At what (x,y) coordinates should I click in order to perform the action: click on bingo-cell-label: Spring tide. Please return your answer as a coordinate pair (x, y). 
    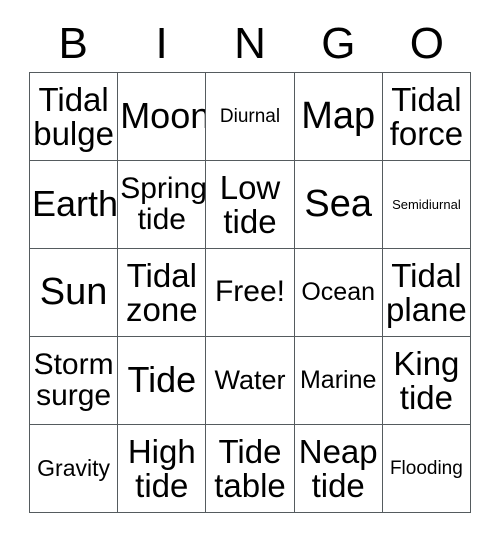
    Looking at the image, I should click on (163, 203).